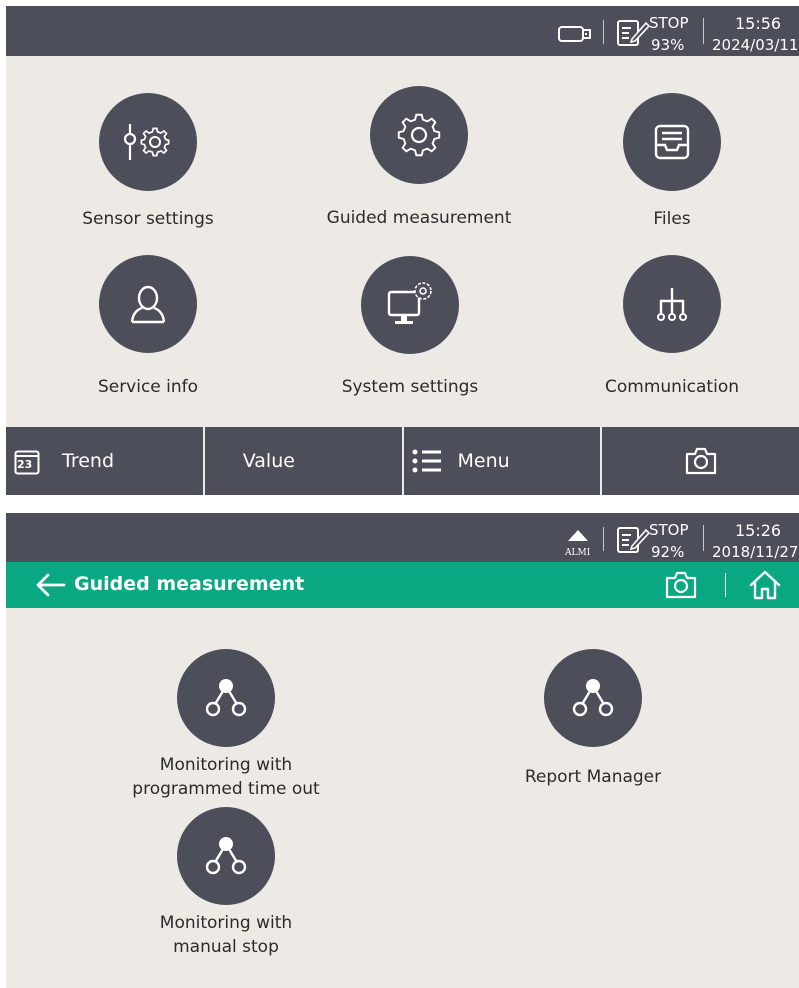  I want to click on menu-label: Menu, so click(483, 461).